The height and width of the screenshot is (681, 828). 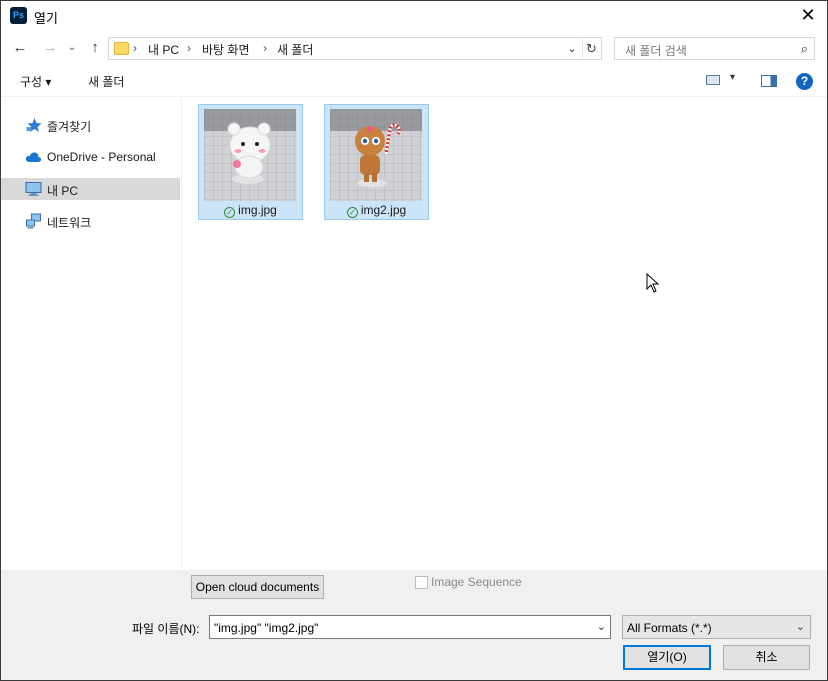 I want to click on close-icon: ✕, so click(x=808, y=15).